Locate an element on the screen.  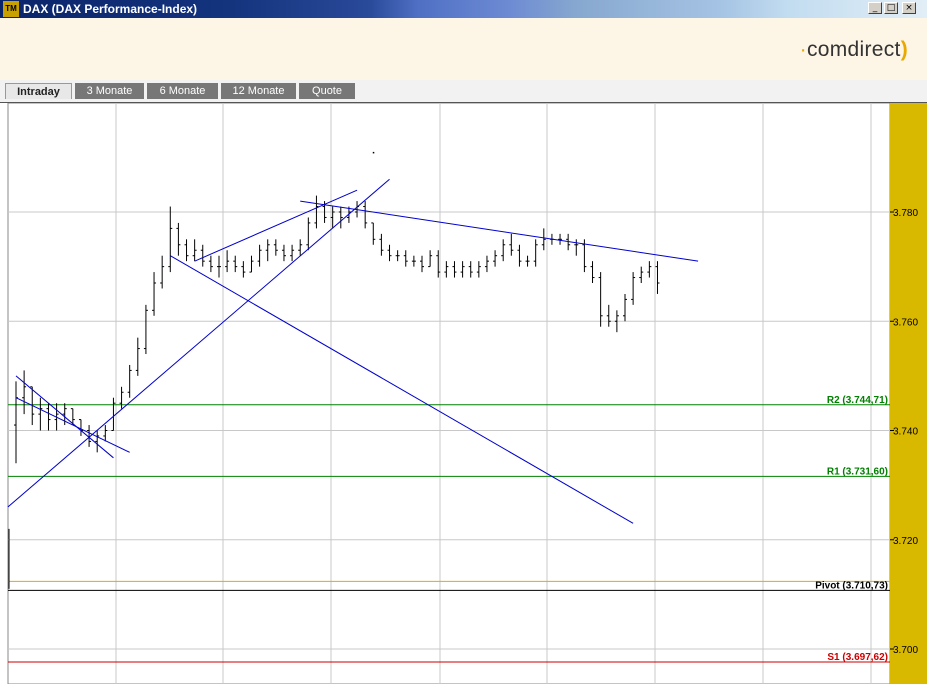
minimize-button: _ is located at coordinates (875, 8).